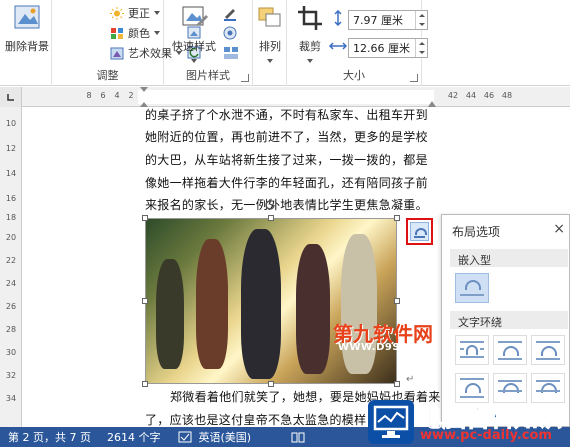  I want to click on ruler-v-num: 20, so click(11, 237).